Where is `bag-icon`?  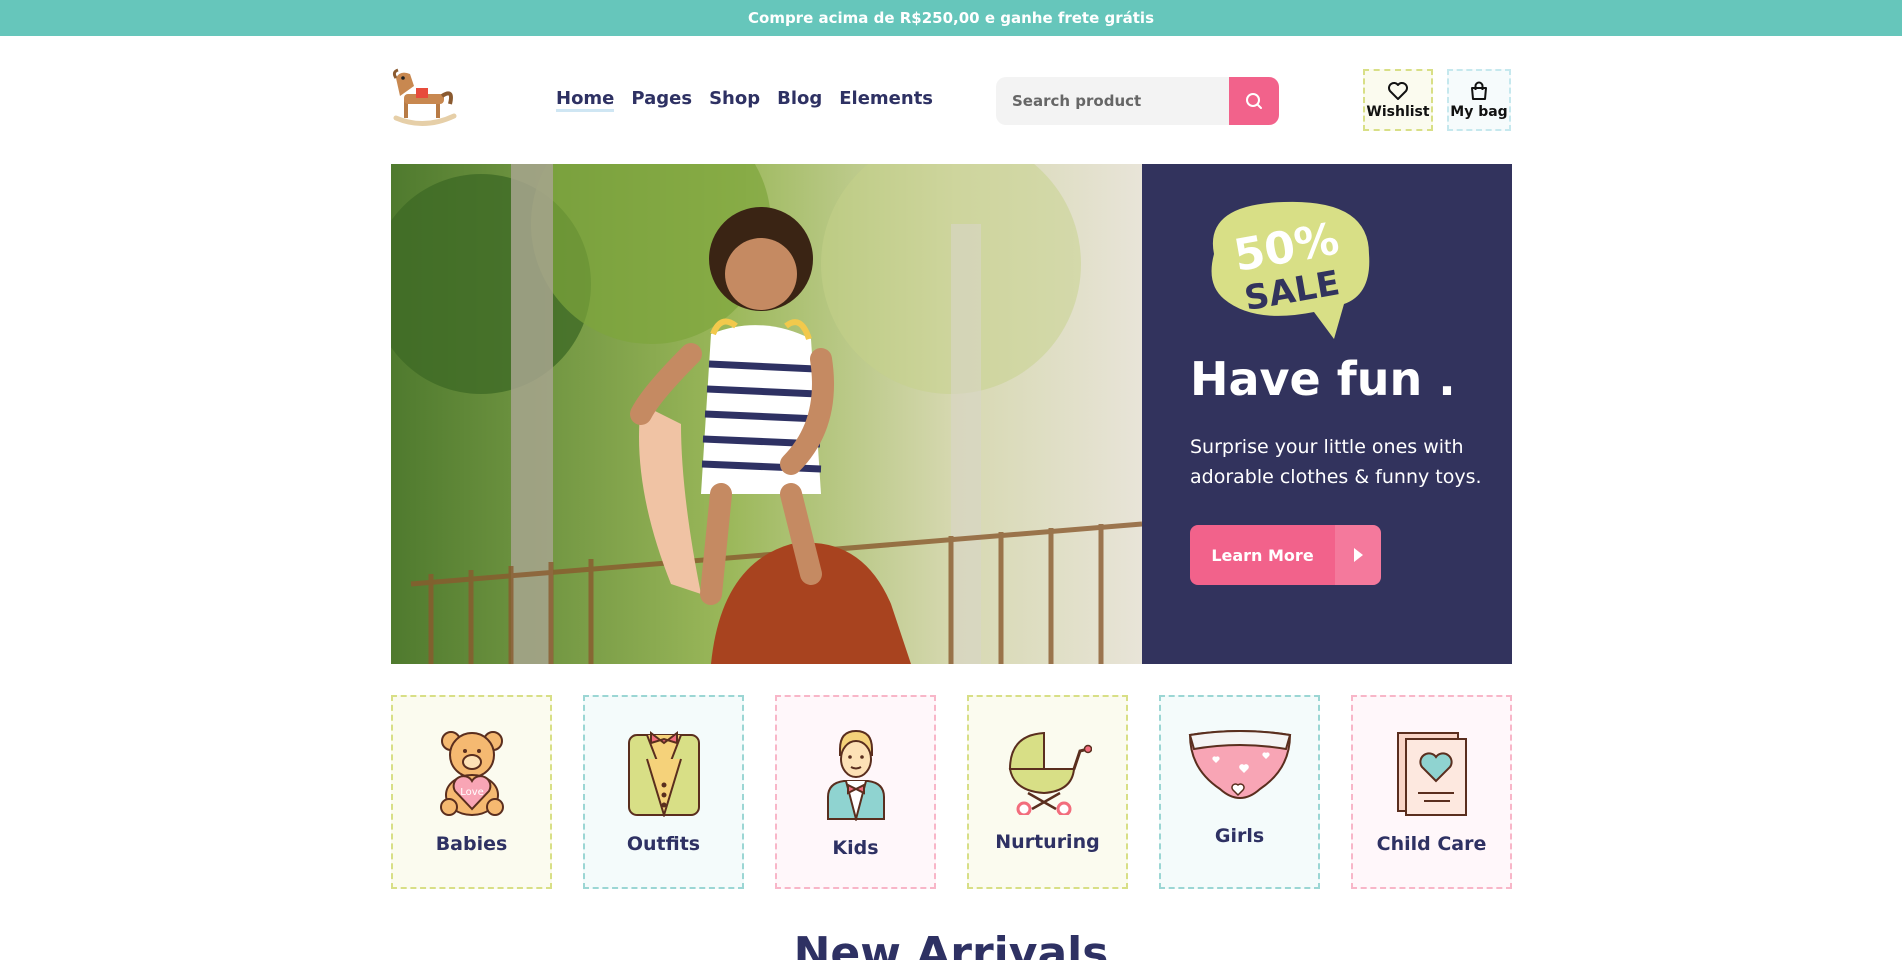
bag-icon is located at coordinates (1479, 90).